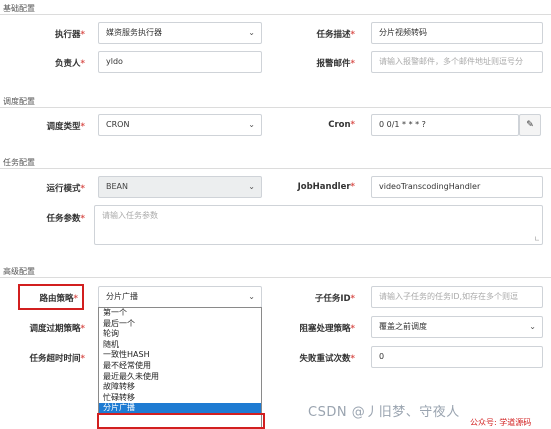  What do you see at coordinates (180, 33) in the screenshot?
I see `executor-select: 媒资服务执行器 ⌄` at bounding box center [180, 33].